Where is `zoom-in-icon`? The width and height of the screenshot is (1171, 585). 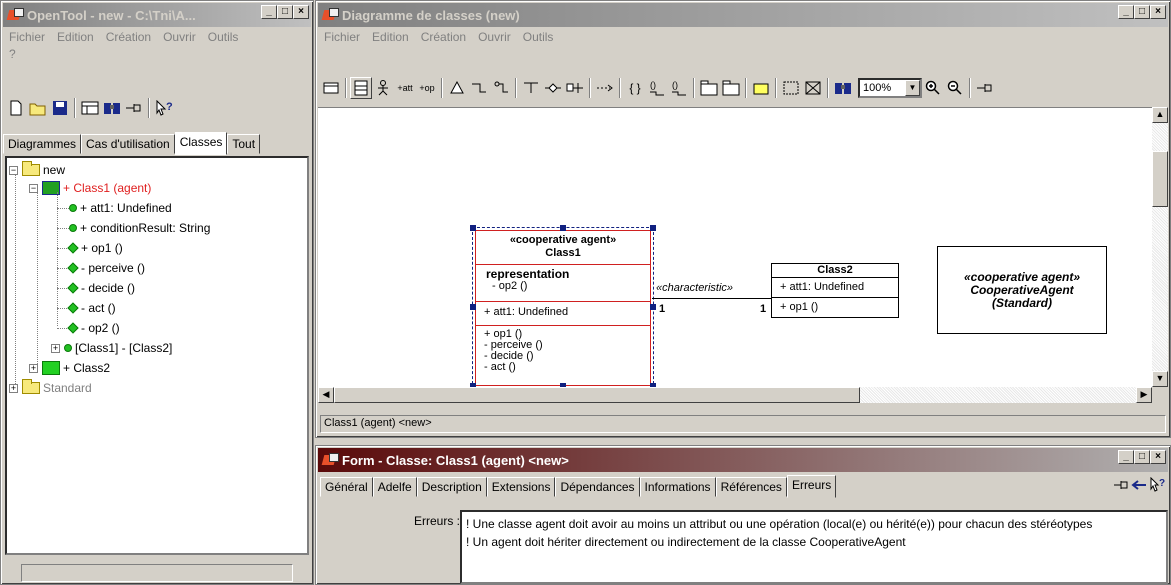
zoom-in-icon is located at coordinates (933, 88).